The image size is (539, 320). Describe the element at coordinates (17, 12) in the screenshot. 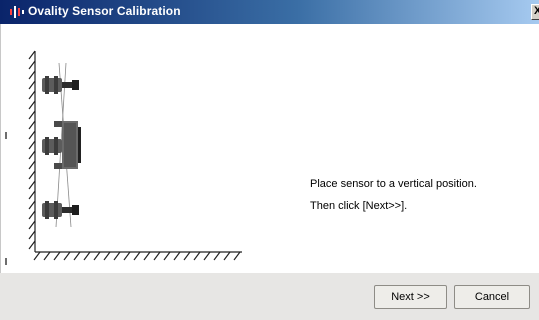

I see `ovality-app-icon` at that location.